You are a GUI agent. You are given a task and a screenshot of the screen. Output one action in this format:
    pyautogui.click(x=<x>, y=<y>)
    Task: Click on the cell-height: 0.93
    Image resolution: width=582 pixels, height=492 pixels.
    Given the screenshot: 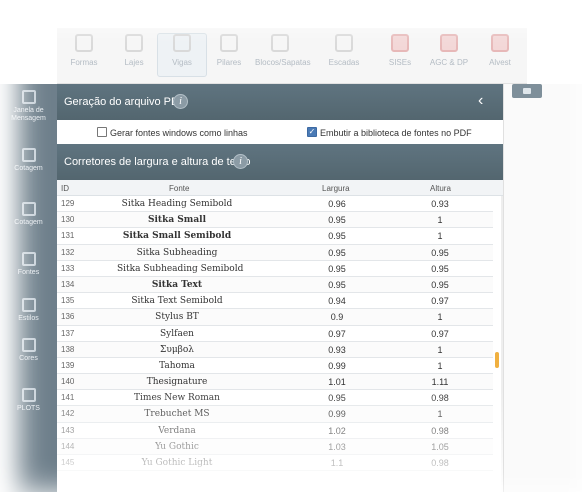 What is the action you would take?
    pyautogui.click(x=440, y=204)
    